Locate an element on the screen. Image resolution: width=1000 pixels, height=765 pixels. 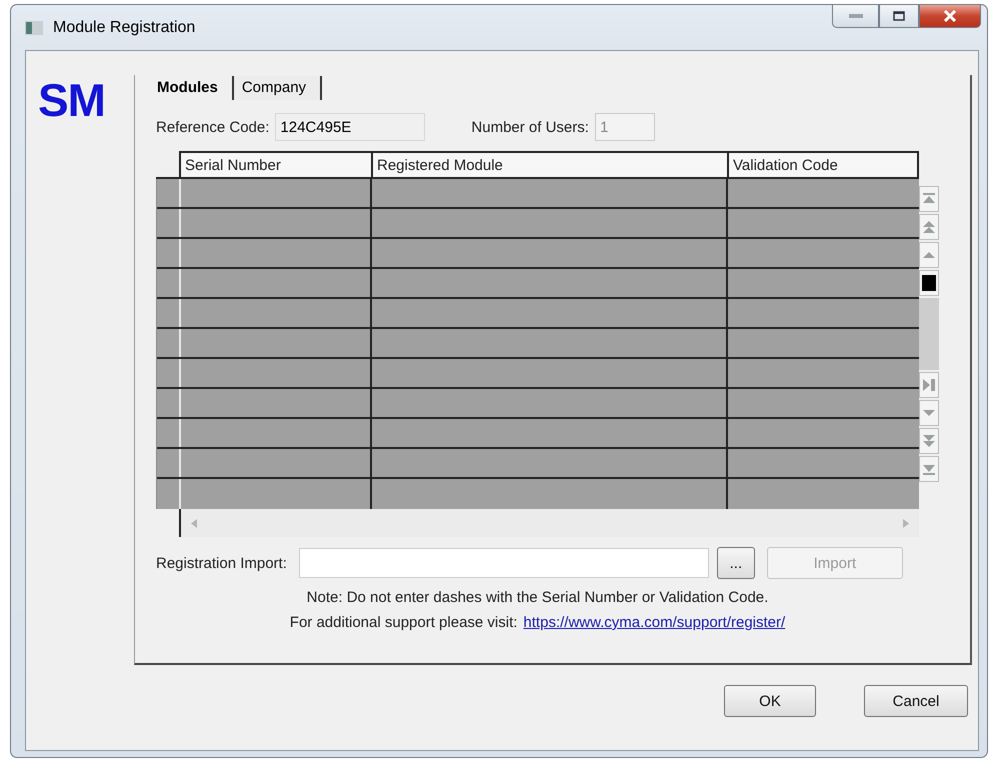
window-title: Module Registration is located at coordinates (124, 27).